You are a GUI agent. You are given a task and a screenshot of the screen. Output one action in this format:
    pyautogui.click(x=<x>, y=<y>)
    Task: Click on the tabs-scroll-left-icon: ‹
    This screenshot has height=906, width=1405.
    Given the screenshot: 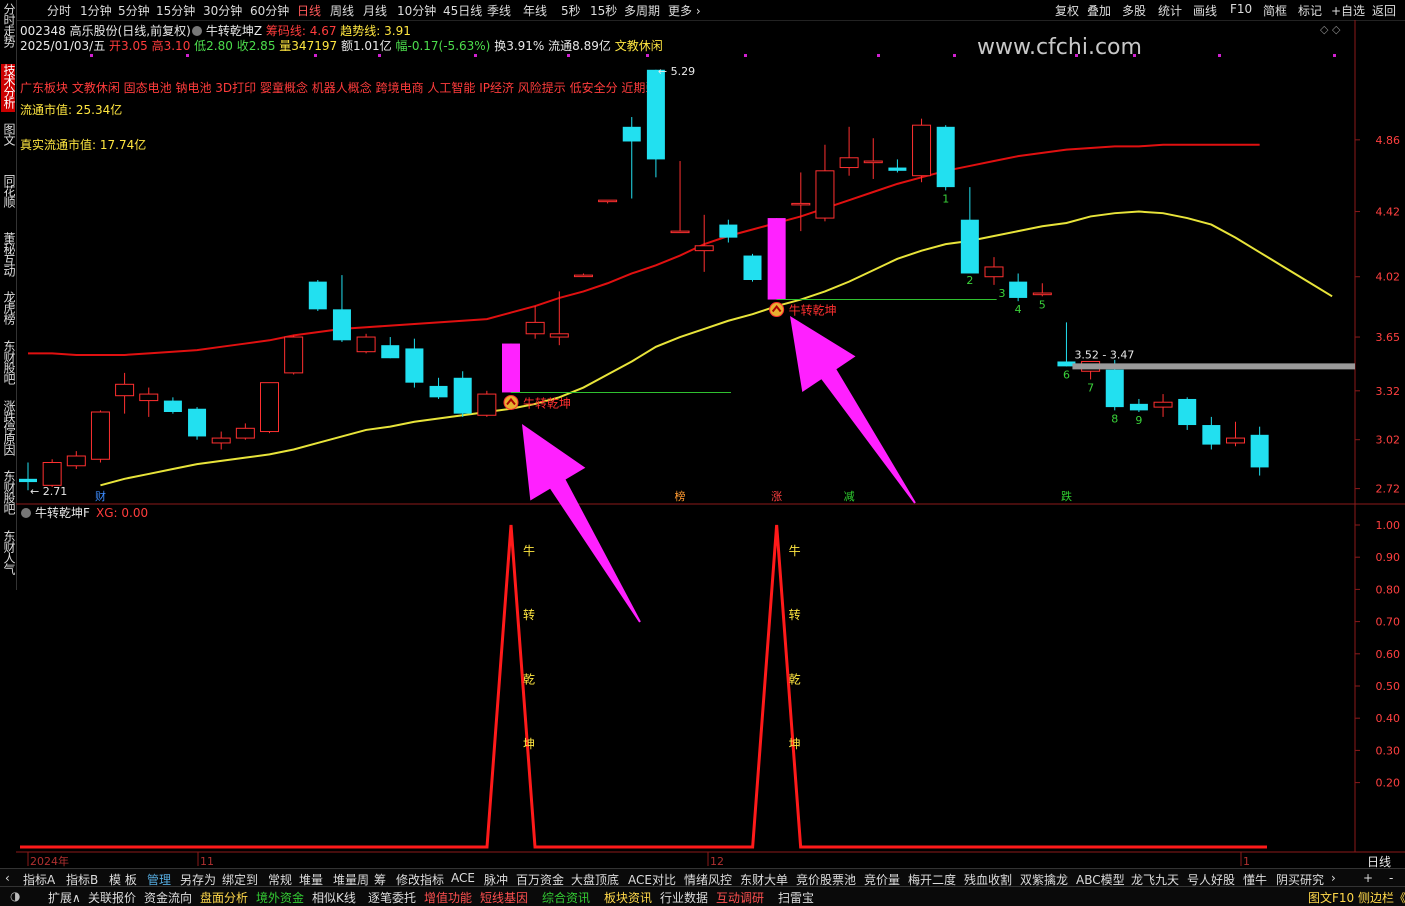 What is the action you would take?
    pyautogui.click(x=7, y=878)
    